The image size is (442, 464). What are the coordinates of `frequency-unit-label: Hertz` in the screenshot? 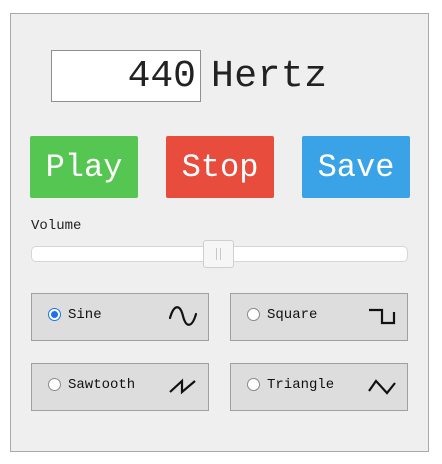 It's located at (269, 76).